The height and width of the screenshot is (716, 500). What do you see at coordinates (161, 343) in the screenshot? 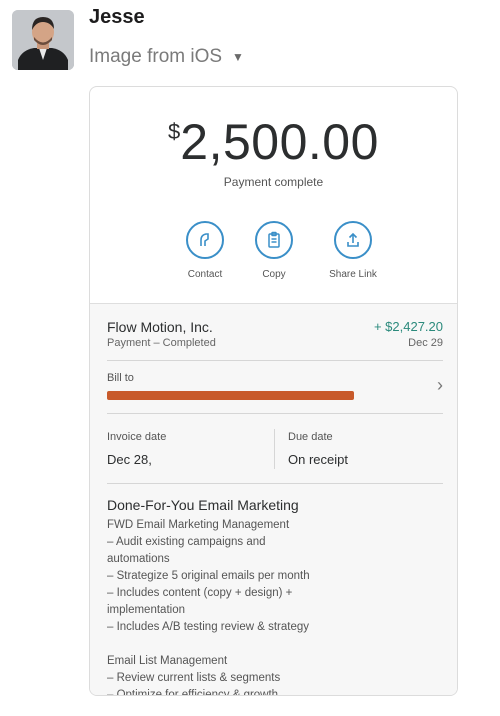
I see `merchant-status: Payment – Completed` at bounding box center [161, 343].